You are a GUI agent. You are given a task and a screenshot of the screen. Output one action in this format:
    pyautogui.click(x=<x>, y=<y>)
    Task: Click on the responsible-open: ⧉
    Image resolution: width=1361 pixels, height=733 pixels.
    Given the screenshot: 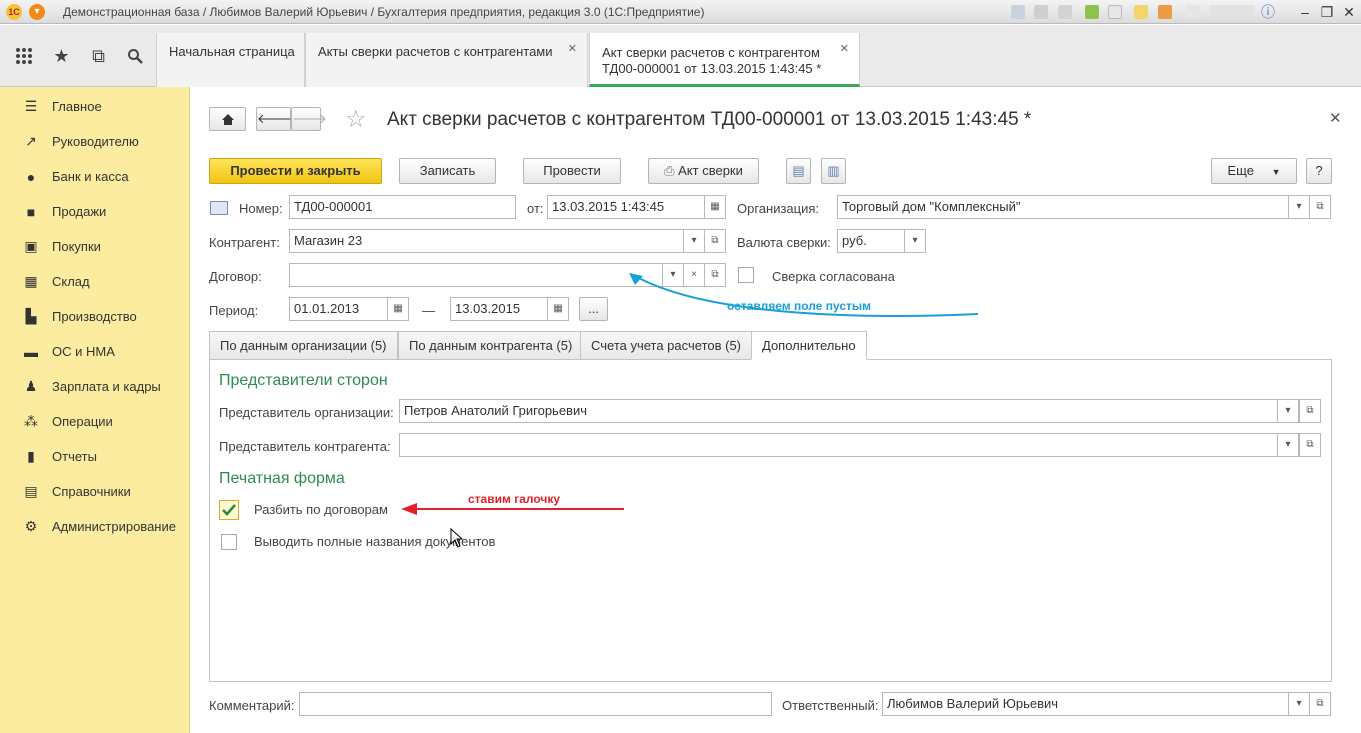 What is the action you would take?
    pyautogui.click(x=1320, y=704)
    